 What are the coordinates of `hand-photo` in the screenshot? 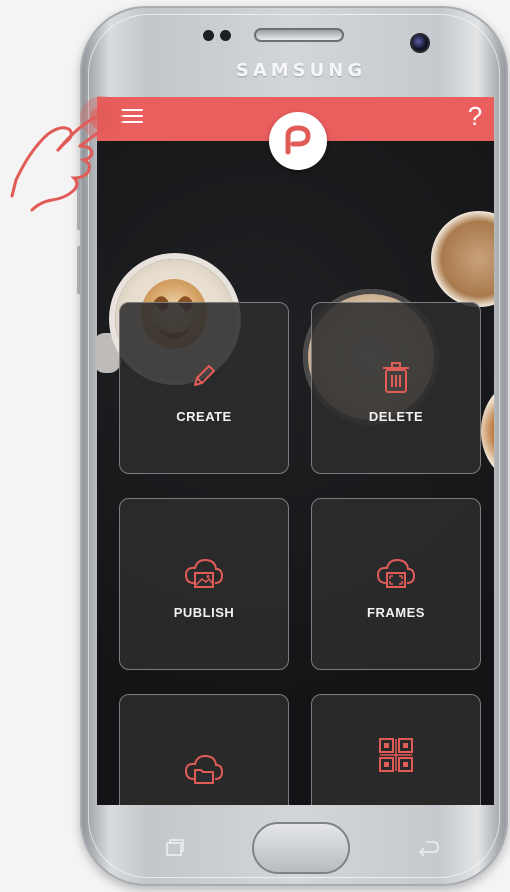 It's located at (109, 353).